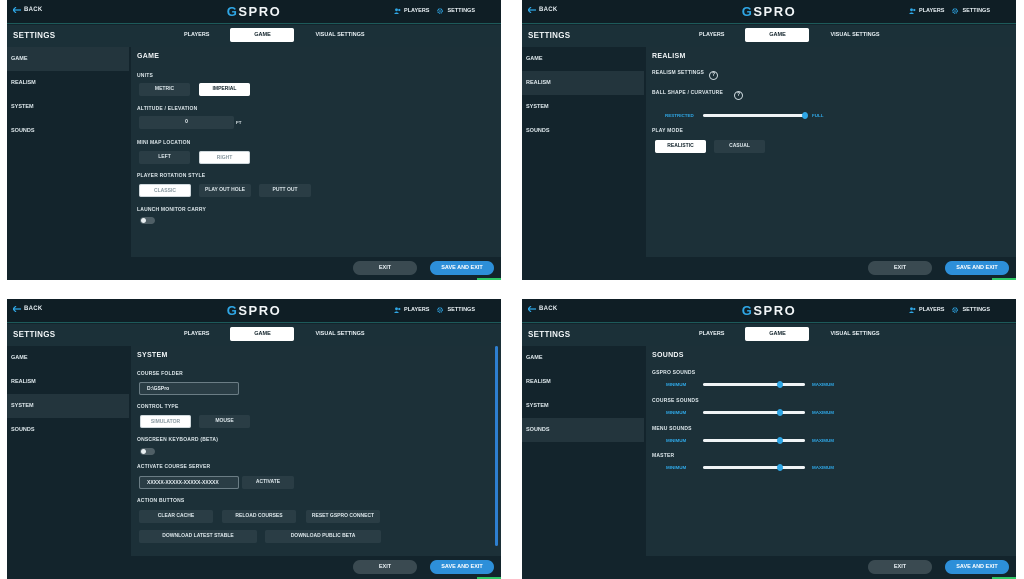 Image resolution: width=1024 pixels, height=579 pixels. What do you see at coordinates (755, 115) in the screenshot?
I see `ball-shape-slider` at bounding box center [755, 115].